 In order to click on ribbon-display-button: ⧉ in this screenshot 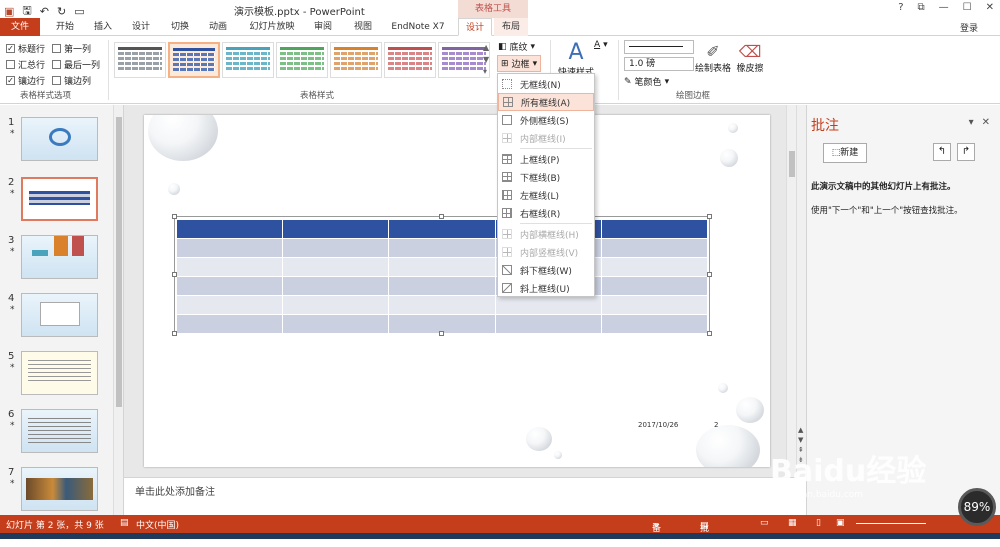, I will do `click(921, 7)`.